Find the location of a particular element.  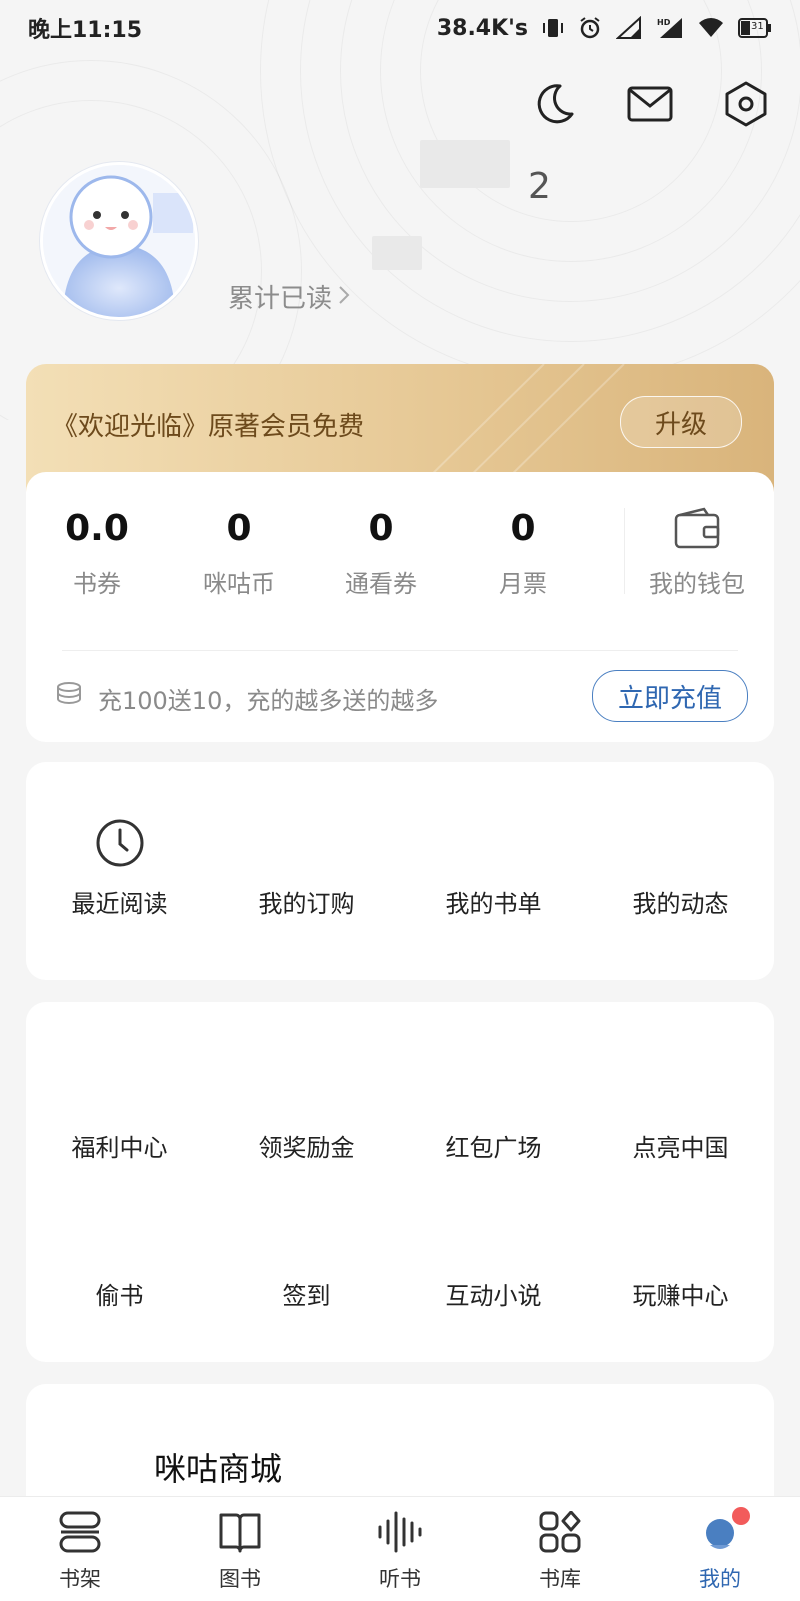

menu-light-up-china: 点亮中国 is located at coordinates (680, 1145).